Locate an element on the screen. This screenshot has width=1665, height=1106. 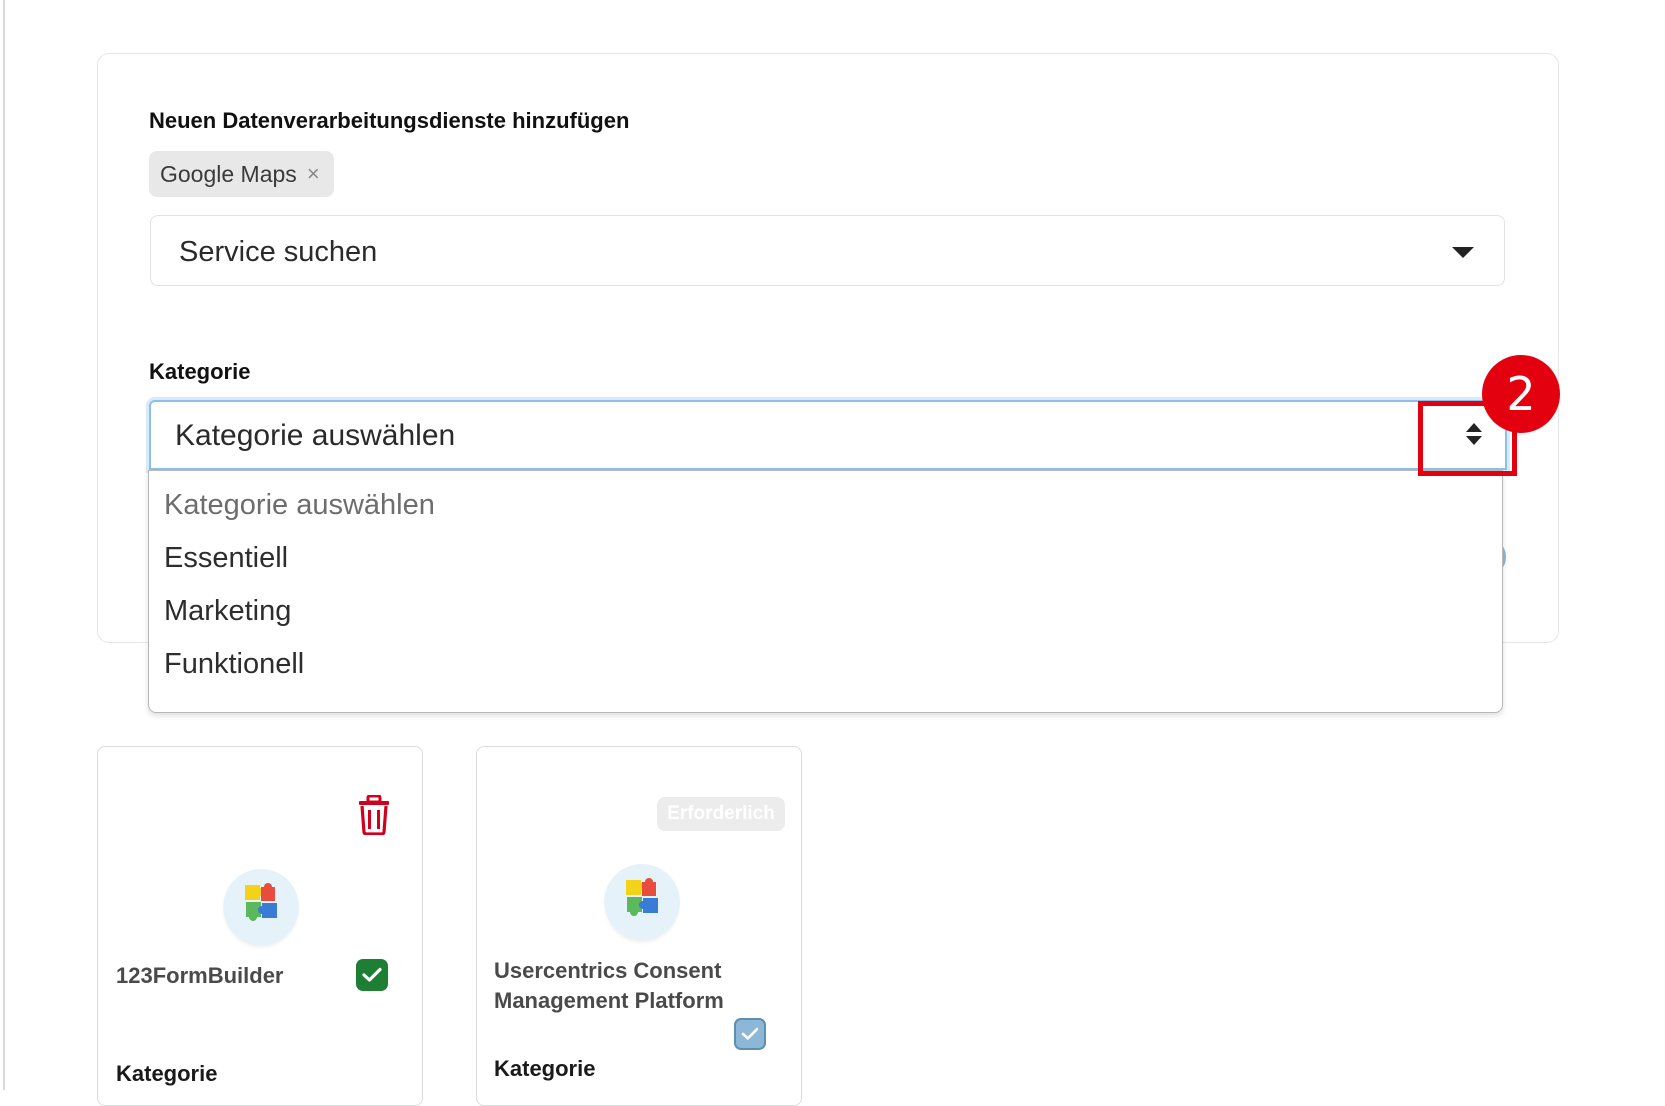
category-option-funktionell: Funktionell is located at coordinates (234, 664).